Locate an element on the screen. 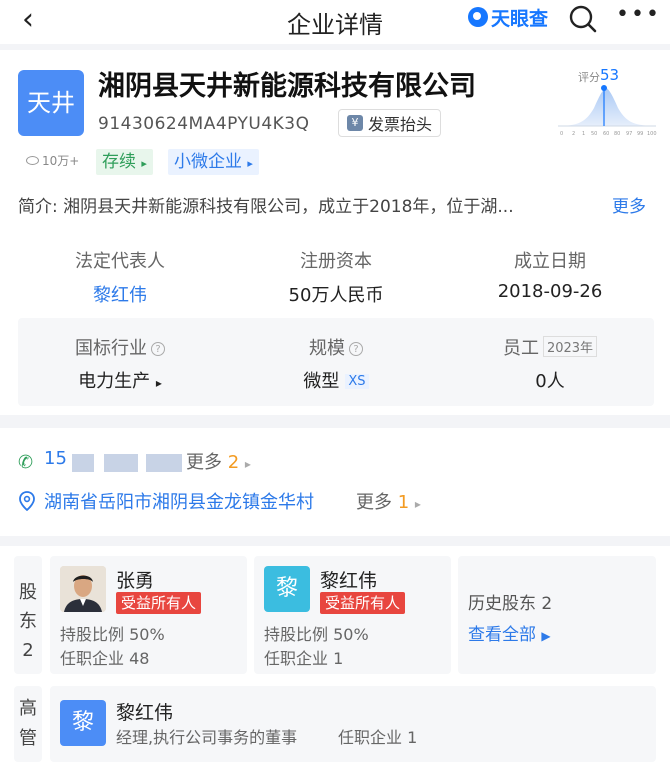  yen-icon: ¥ is located at coordinates (355, 123).